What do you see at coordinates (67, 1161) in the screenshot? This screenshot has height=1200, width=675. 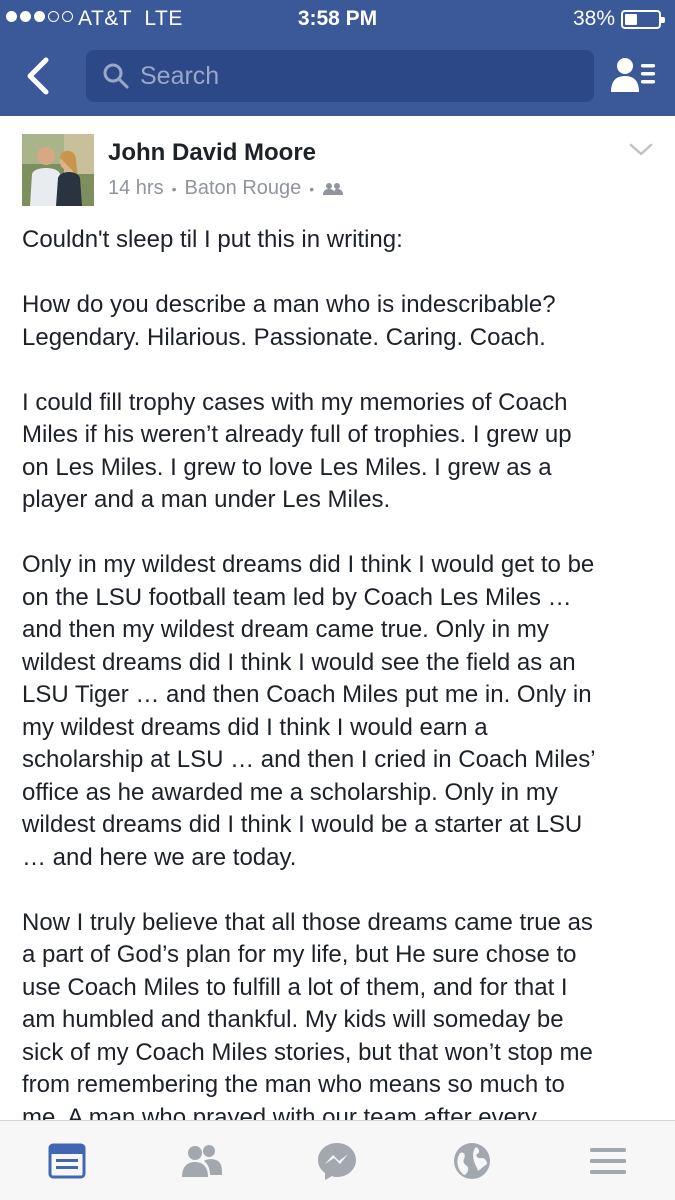 I see `news-feed-icon` at bounding box center [67, 1161].